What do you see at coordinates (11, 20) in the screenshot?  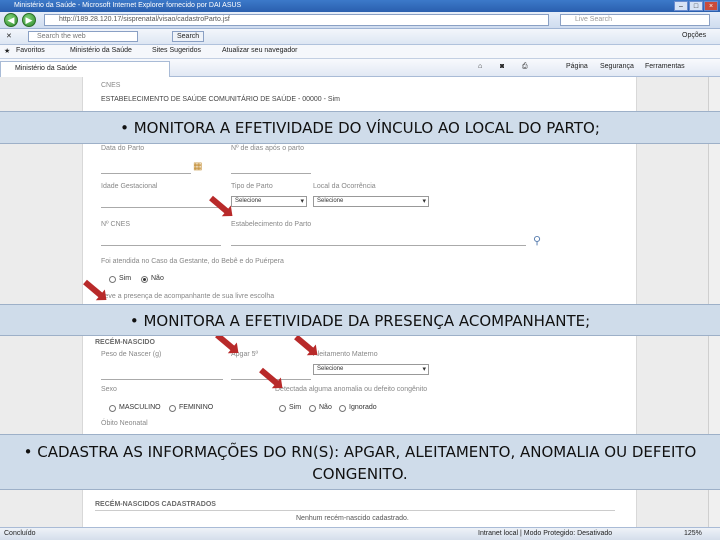 I see `back-icon: ◀` at bounding box center [11, 20].